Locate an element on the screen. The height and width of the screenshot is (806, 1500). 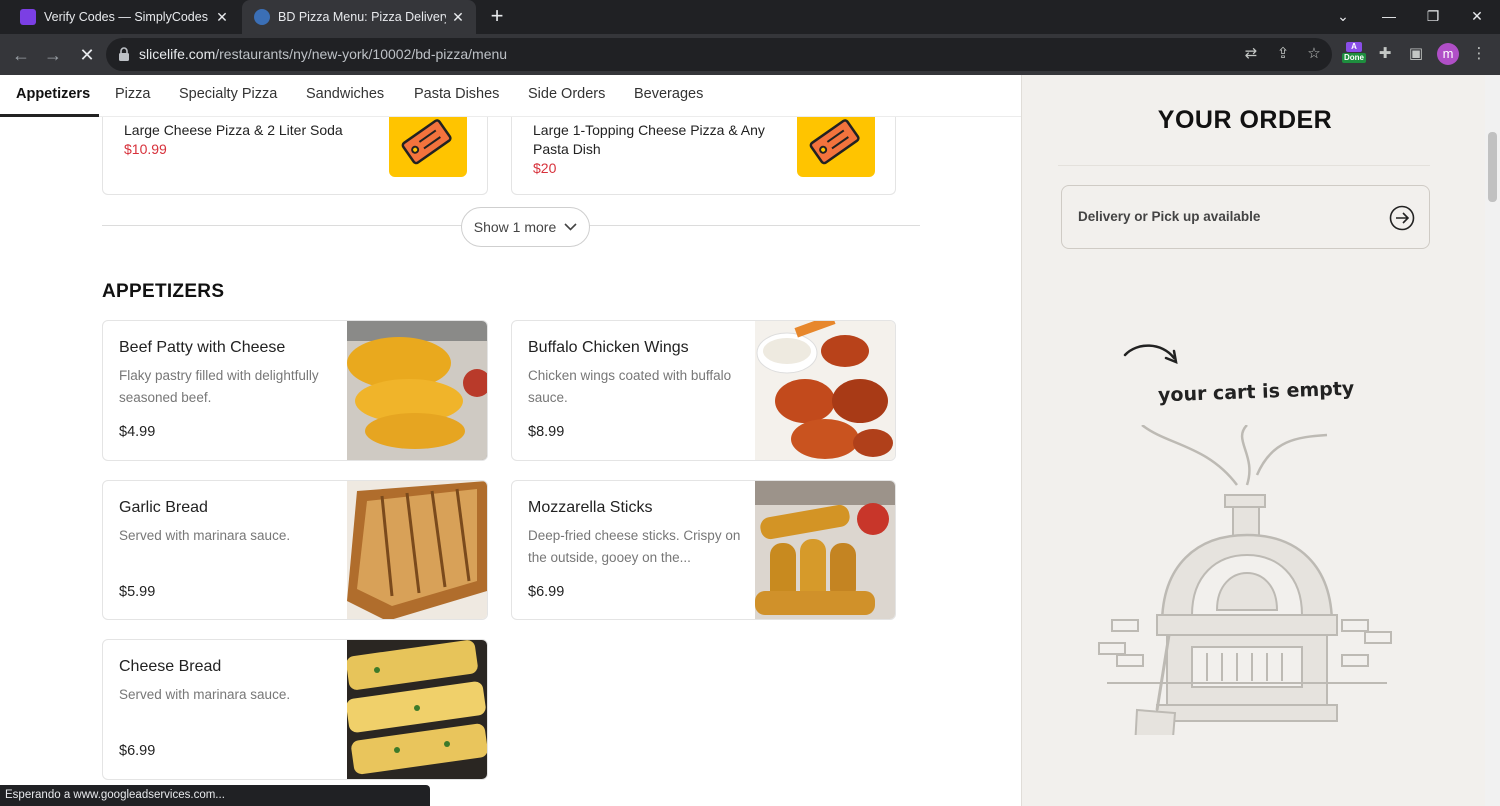
category-beverages: Beverages is located at coordinates (668, 94).